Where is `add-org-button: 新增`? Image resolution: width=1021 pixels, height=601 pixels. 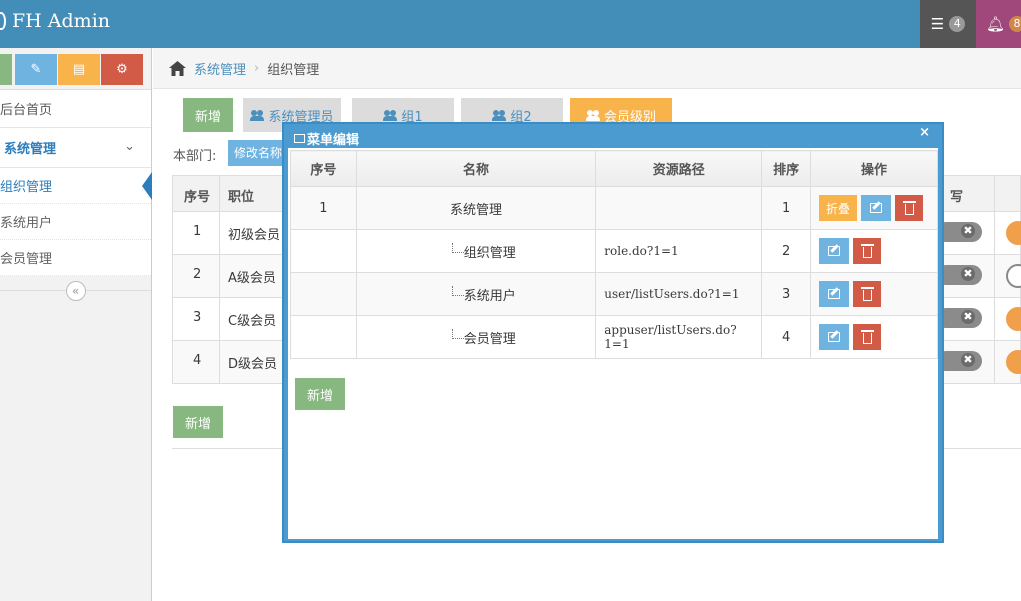
add-org-button: 新增 is located at coordinates (208, 115).